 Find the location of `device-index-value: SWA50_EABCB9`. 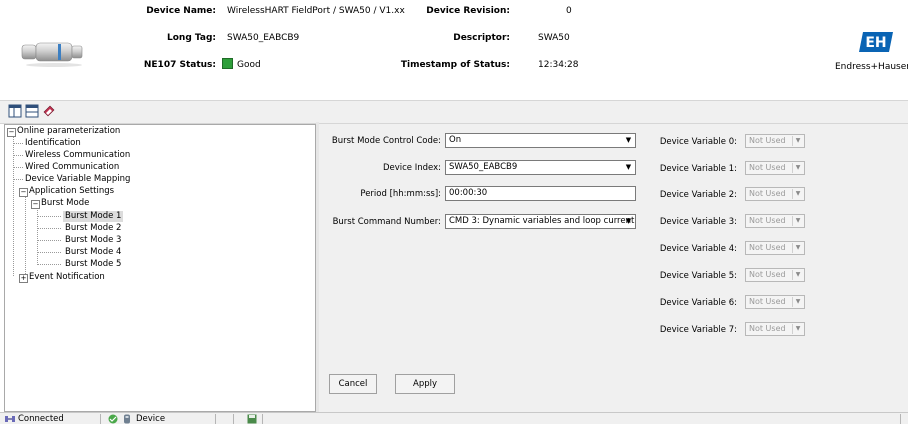

device-index-value: SWA50_EABCB9 is located at coordinates (483, 167).